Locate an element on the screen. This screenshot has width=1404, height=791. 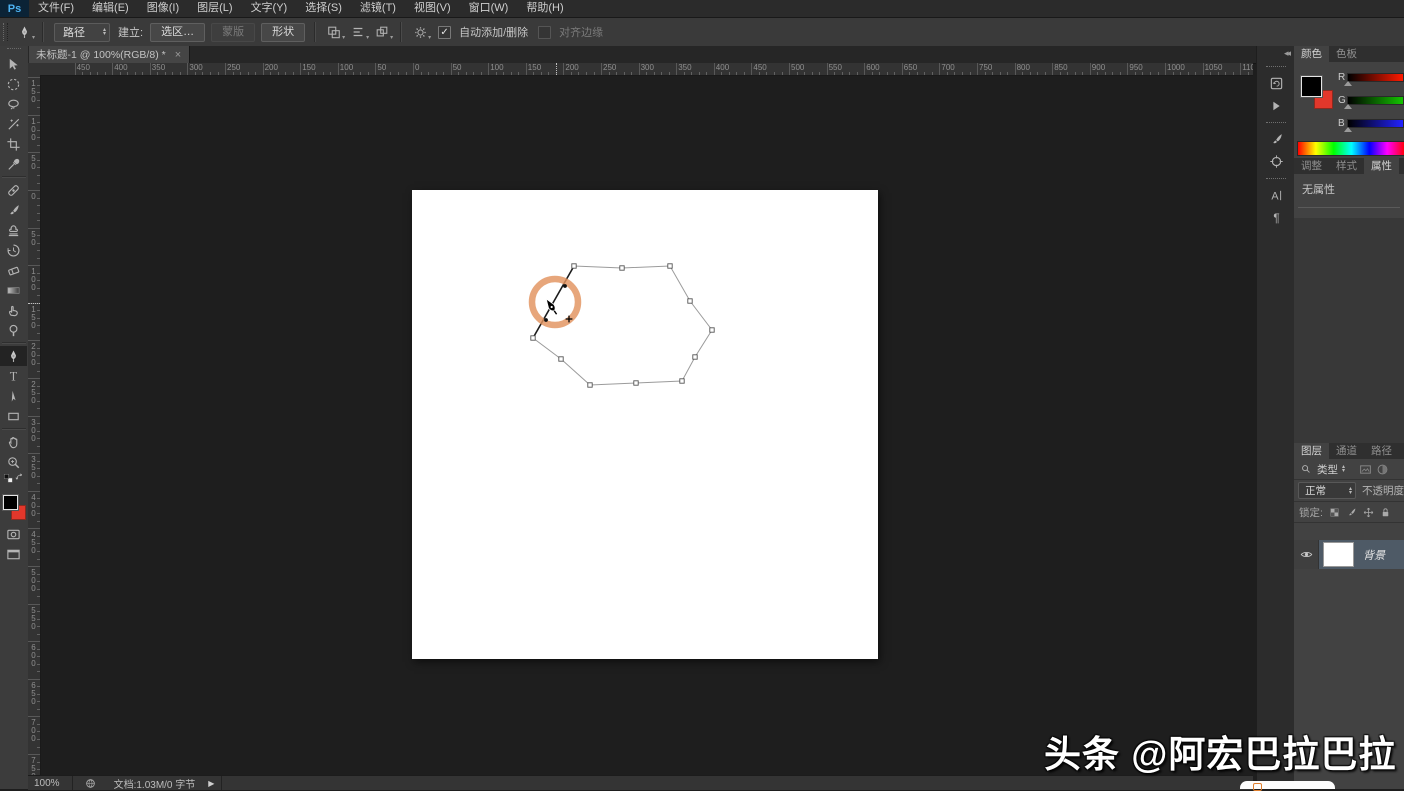
character-panel-icon: A is located at coordinates (1276, 195).